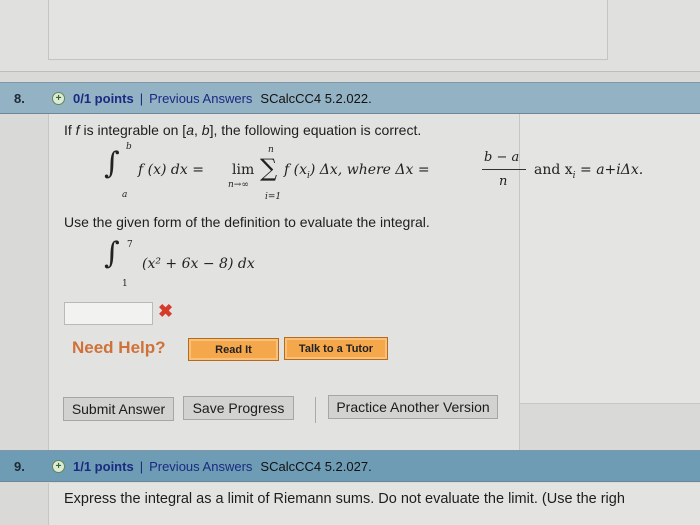  What do you see at coordinates (336, 348) in the screenshot?
I see `talk-to-tutor-button: Talk to a Tutor` at bounding box center [336, 348].